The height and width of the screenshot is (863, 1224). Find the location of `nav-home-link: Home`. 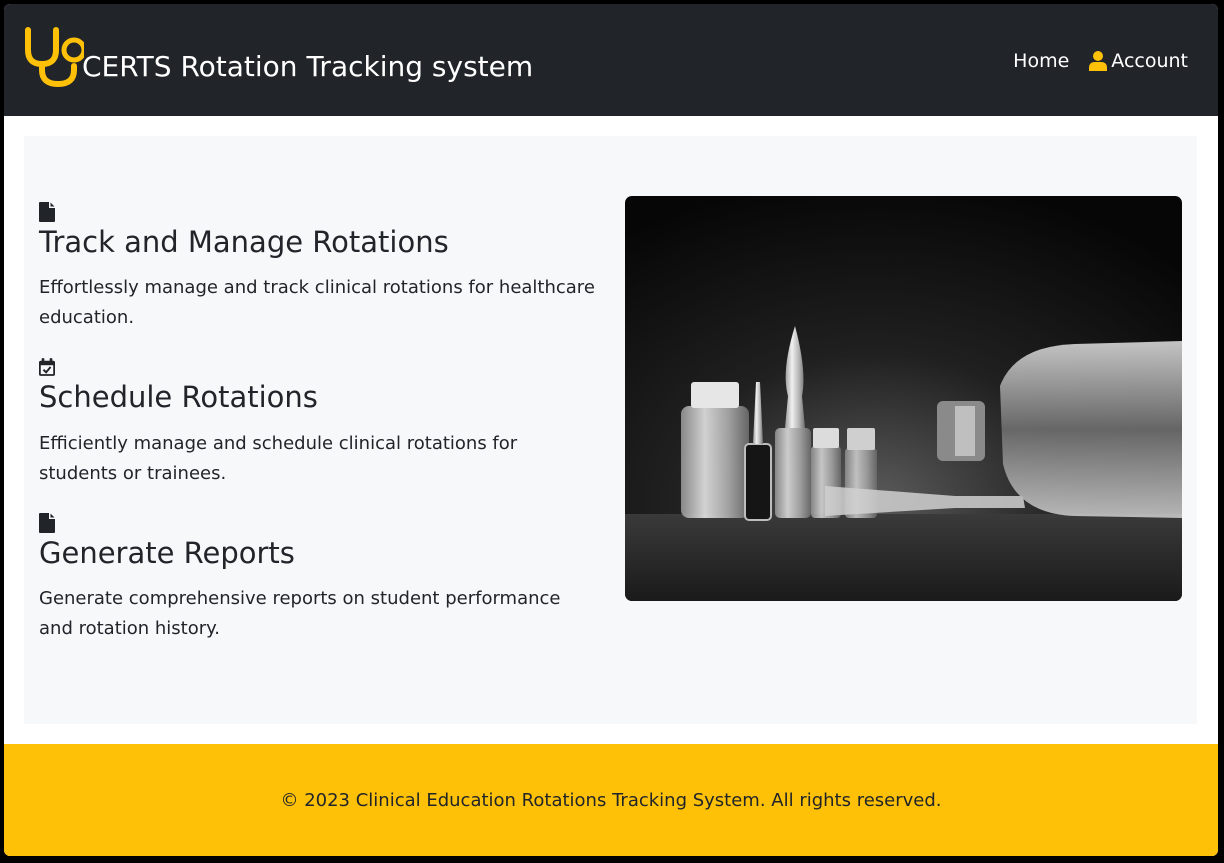

nav-home-link: Home is located at coordinates (1041, 61).